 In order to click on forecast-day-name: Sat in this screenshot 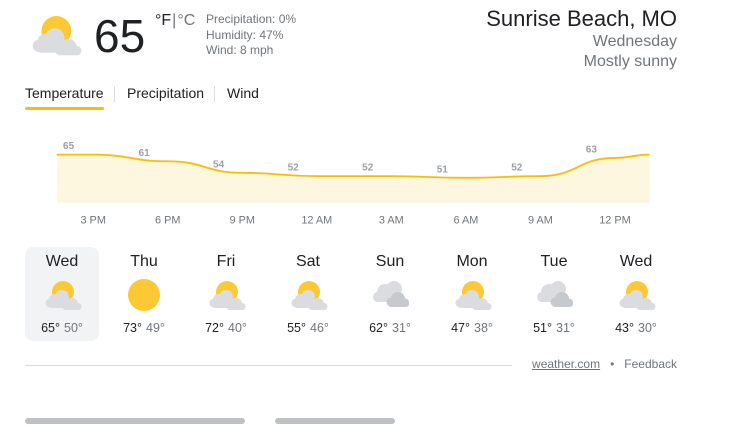, I will do `click(307, 261)`.